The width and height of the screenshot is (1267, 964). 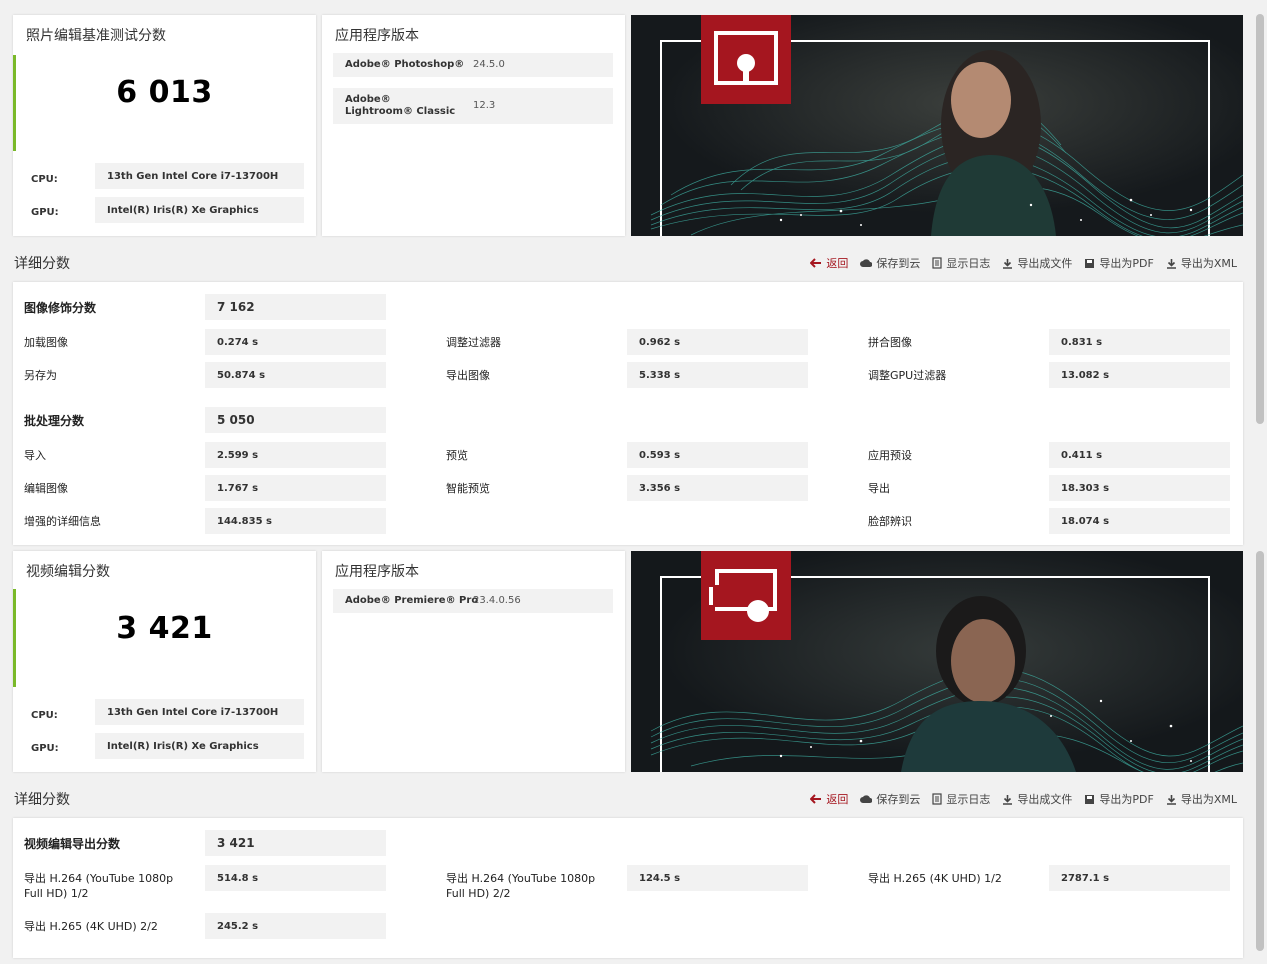 What do you see at coordinates (1139, 488) in the screenshot?
I see `detail-row-value: 18.303 s` at bounding box center [1139, 488].